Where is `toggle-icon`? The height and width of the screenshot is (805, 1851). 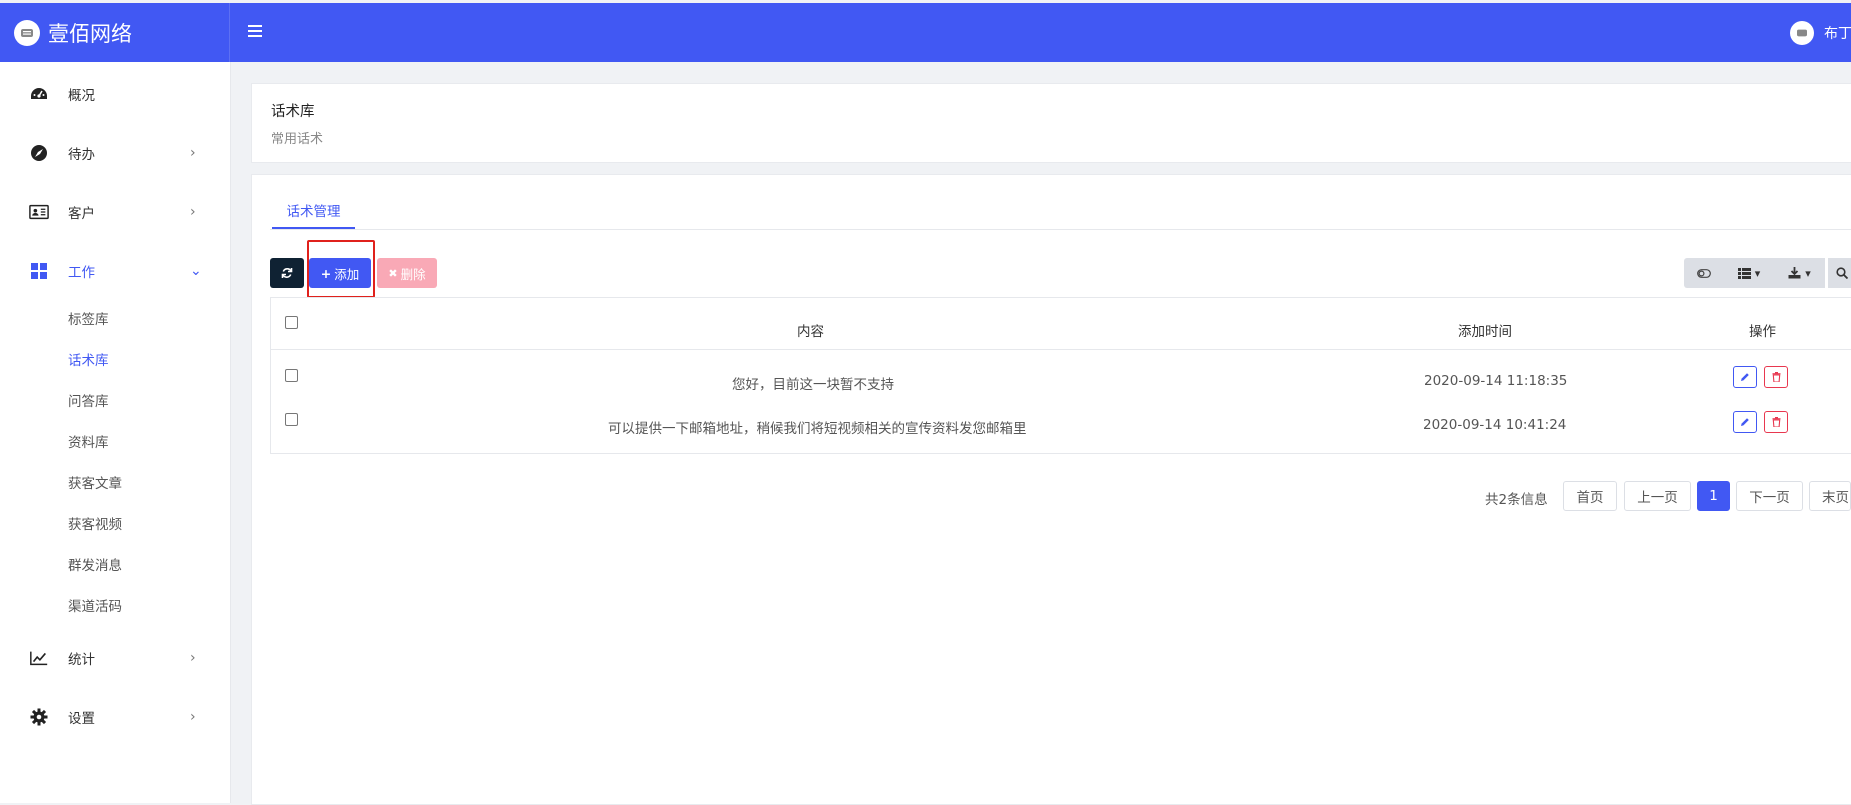
toggle-icon is located at coordinates (1704, 273).